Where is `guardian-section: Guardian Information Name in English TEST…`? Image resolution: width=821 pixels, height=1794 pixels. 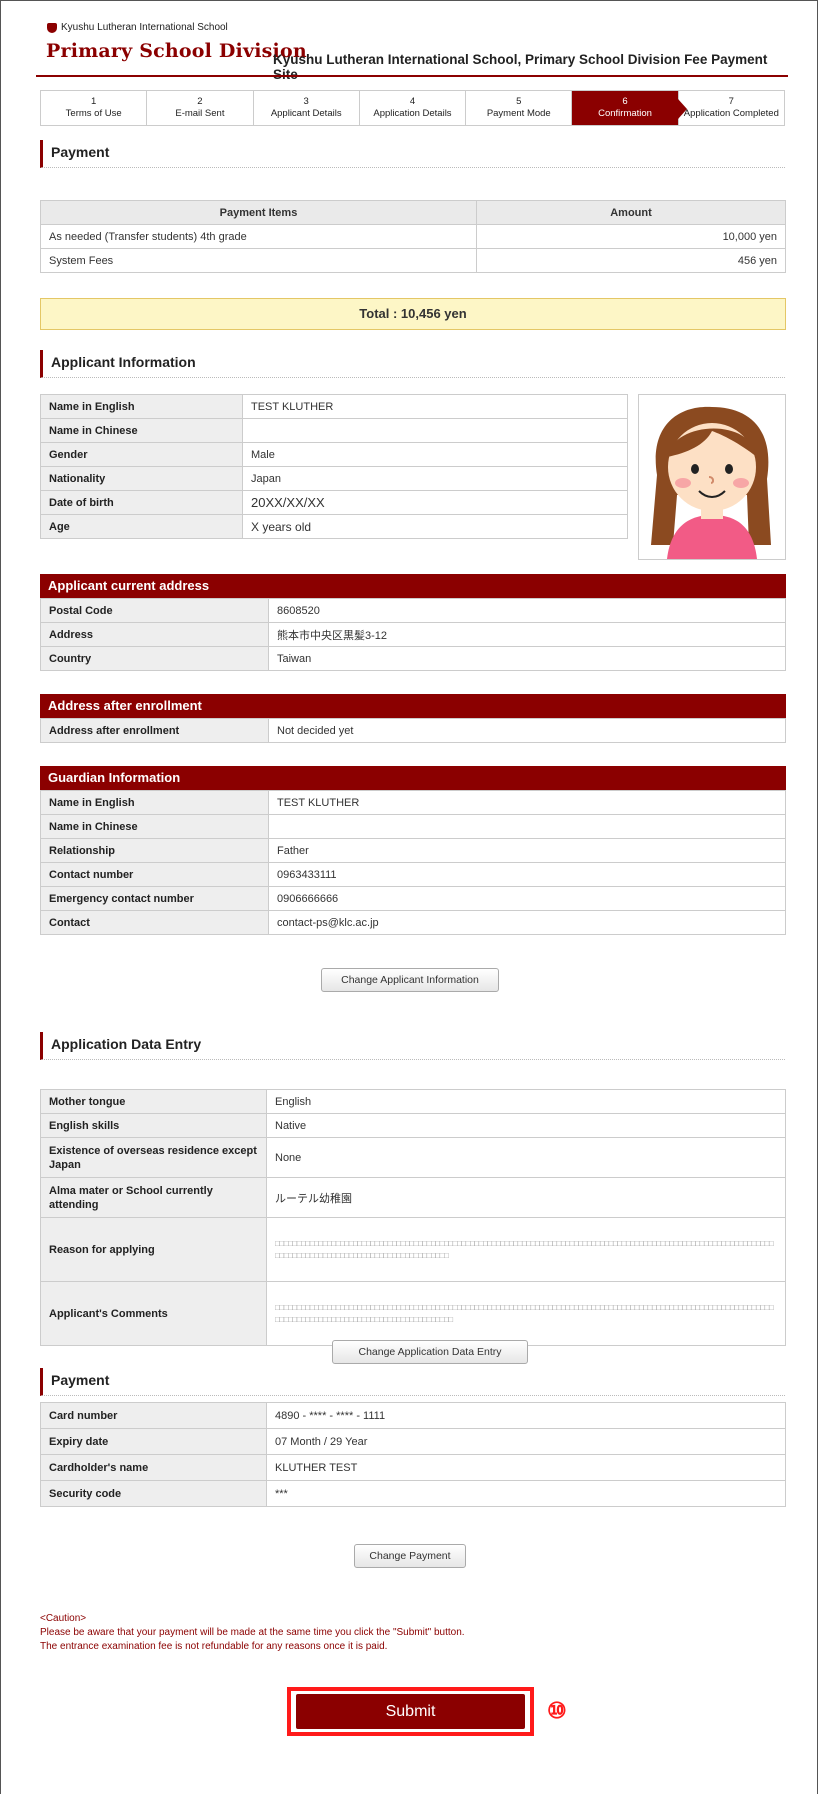
guardian-section: Guardian Information Name in English TEST… is located at coordinates (413, 850).